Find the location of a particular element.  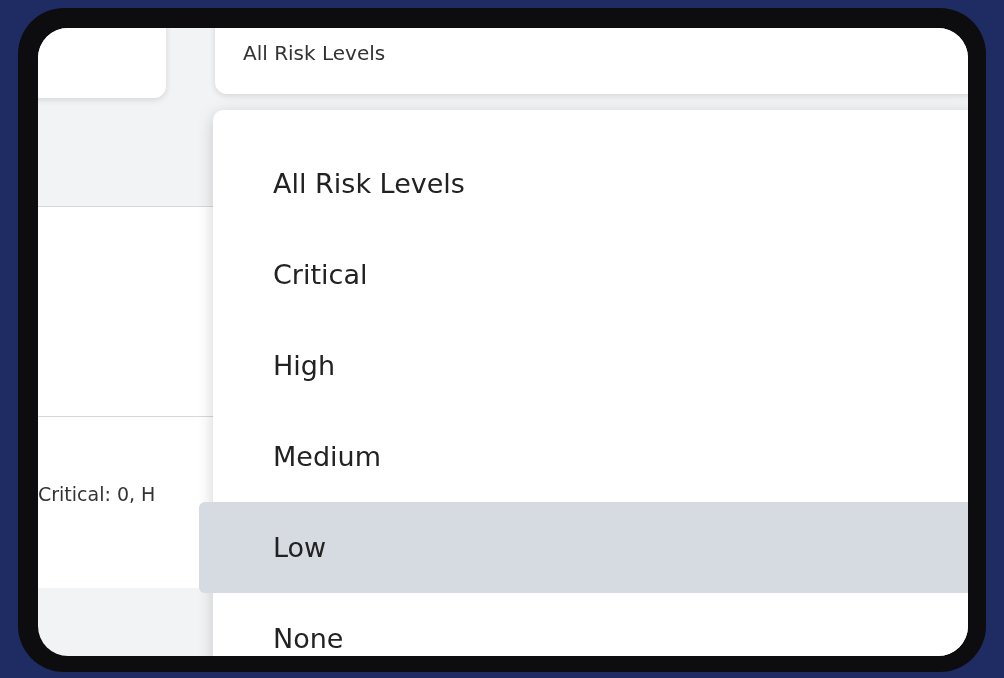

dropdown-option: High is located at coordinates (590, 365).